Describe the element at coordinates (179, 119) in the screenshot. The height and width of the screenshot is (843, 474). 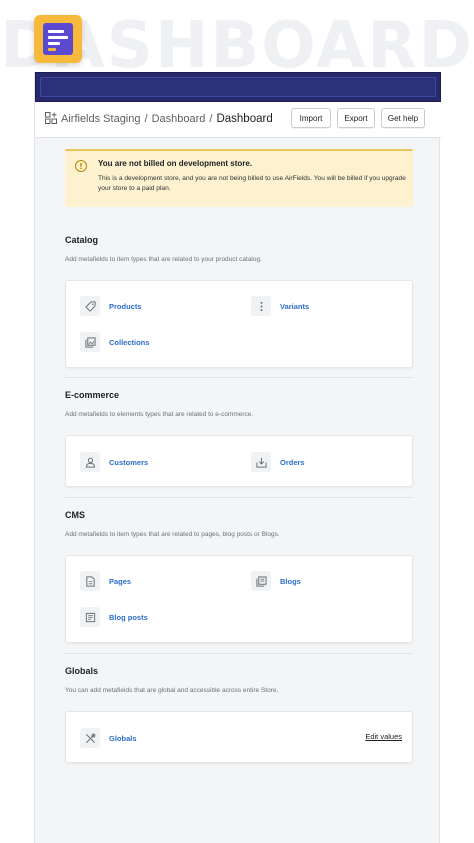
I see `breadcrumb-dashboard: Dashboard` at that location.